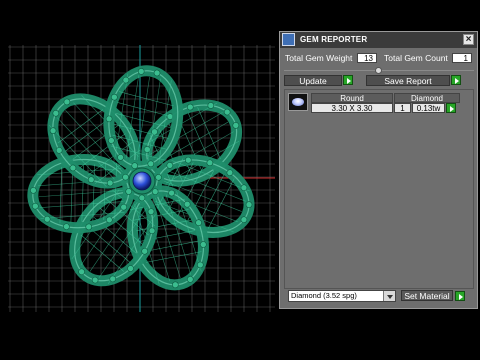 This screenshot has width=480, height=360. Describe the element at coordinates (460, 296) in the screenshot. I see `set-material-go-icon` at that location.